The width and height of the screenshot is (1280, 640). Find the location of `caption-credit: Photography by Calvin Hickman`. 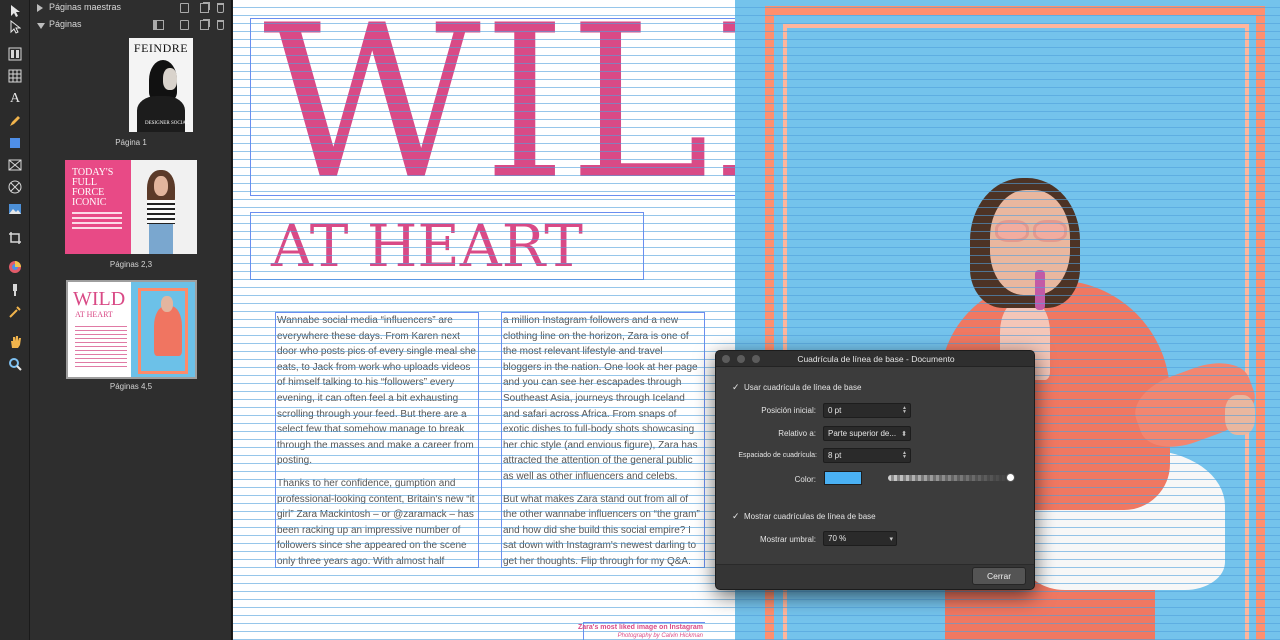

caption-credit: Photography by Calvin Hickman is located at coordinates (660, 636).